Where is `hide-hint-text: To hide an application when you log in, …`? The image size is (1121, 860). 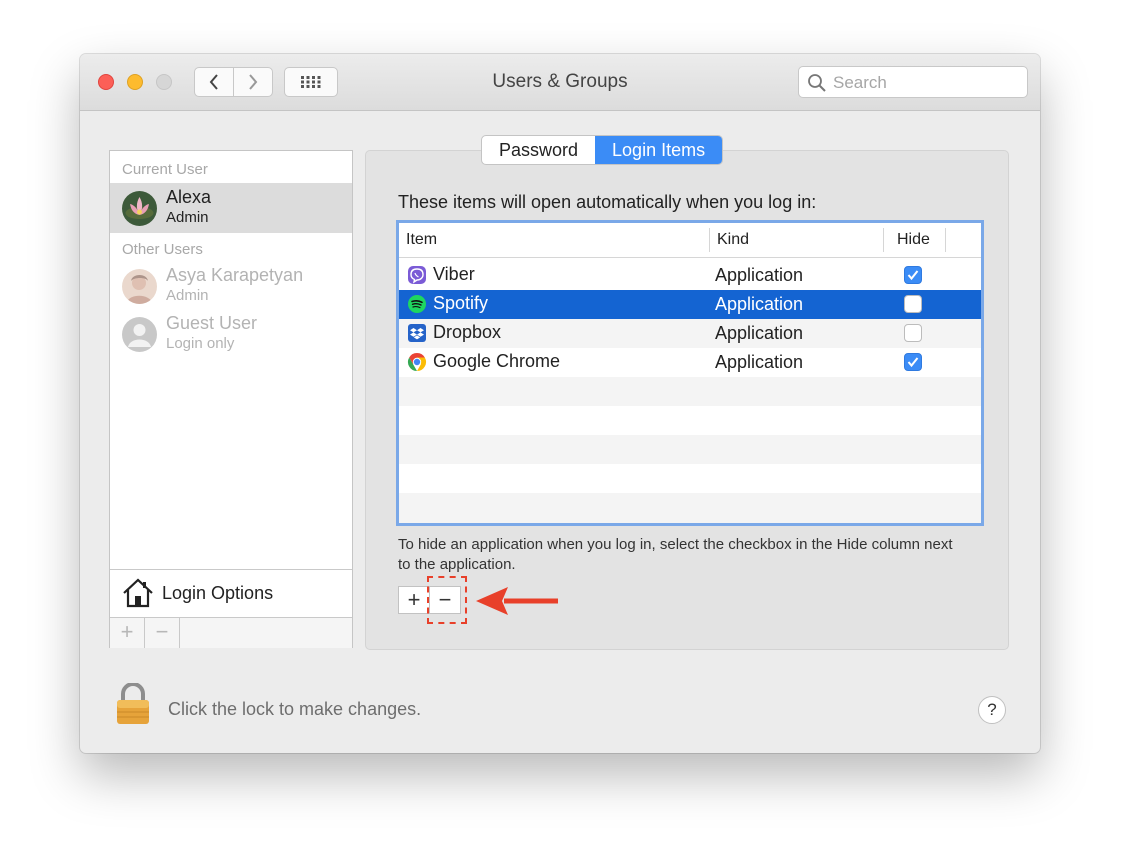 hide-hint-text: To hide an application when you log in, … is located at coordinates (675, 554).